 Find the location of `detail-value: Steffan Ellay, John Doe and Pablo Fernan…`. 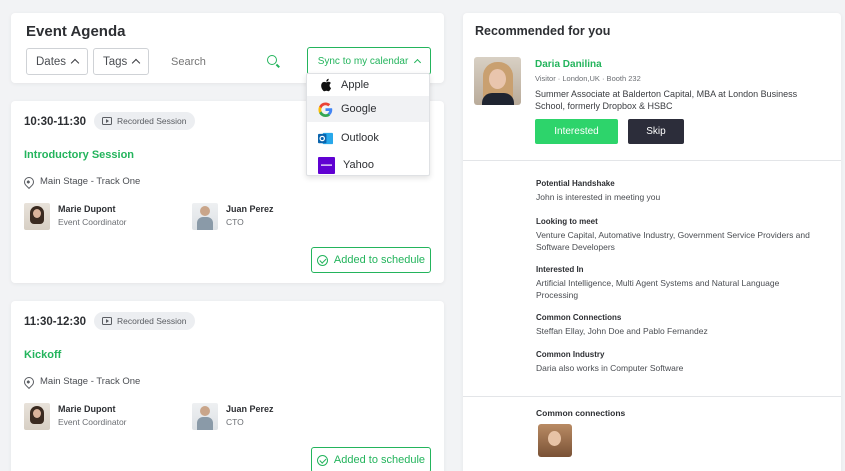

detail-value: Steffan Ellay, John Doe and Pablo Fernan… is located at coordinates (622, 331).